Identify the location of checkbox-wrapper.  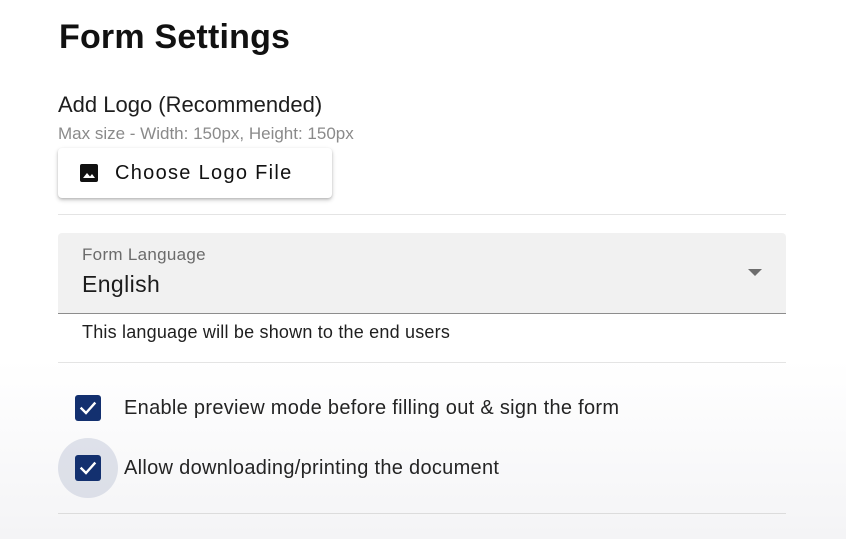
(88, 408).